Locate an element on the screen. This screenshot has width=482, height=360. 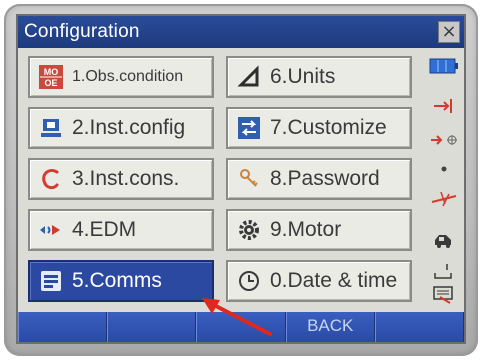
menu-comms-button: 5.Comms is located at coordinates (121, 281).